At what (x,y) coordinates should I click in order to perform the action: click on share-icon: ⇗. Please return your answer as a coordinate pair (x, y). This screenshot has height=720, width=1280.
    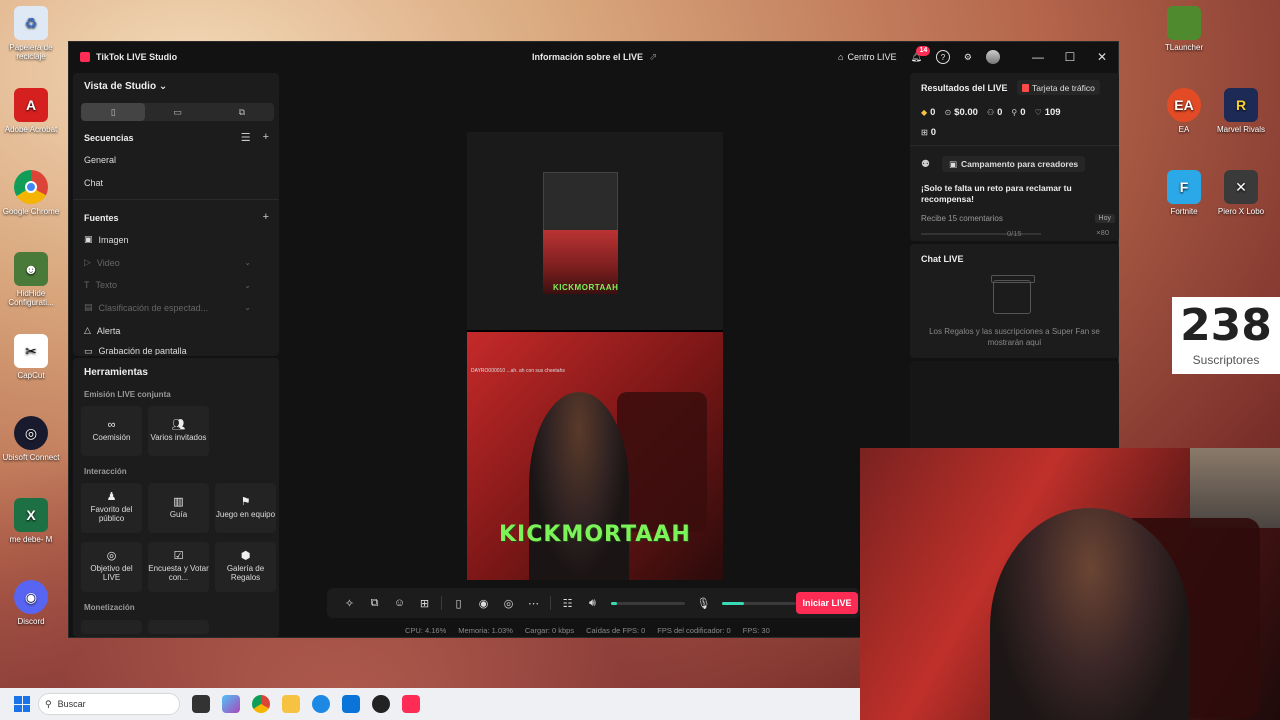
    Looking at the image, I should click on (653, 57).